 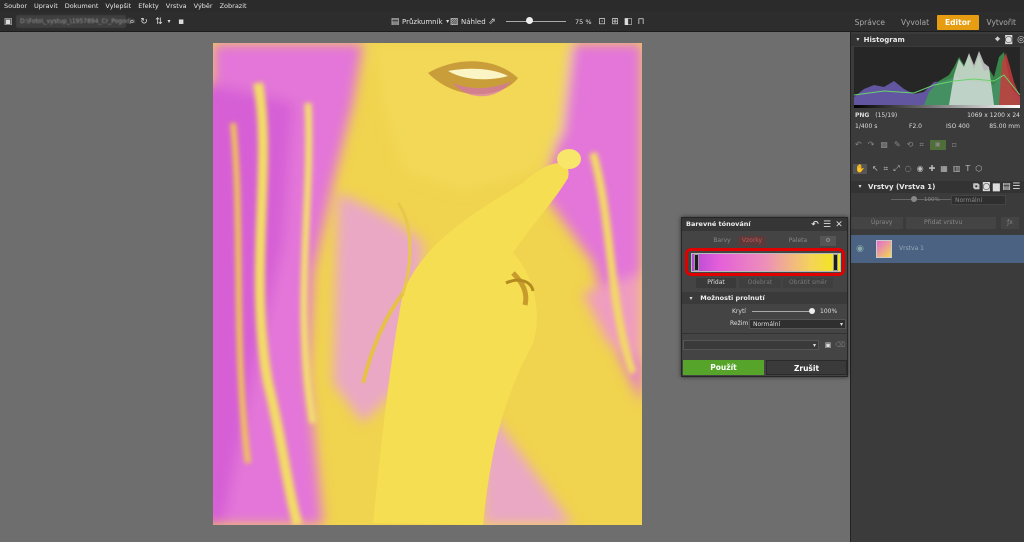 What do you see at coordinates (902, 187) in the screenshot?
I see `layers-title: Vrstvy (Vrstva 1)` at bounding box center [902, 187].